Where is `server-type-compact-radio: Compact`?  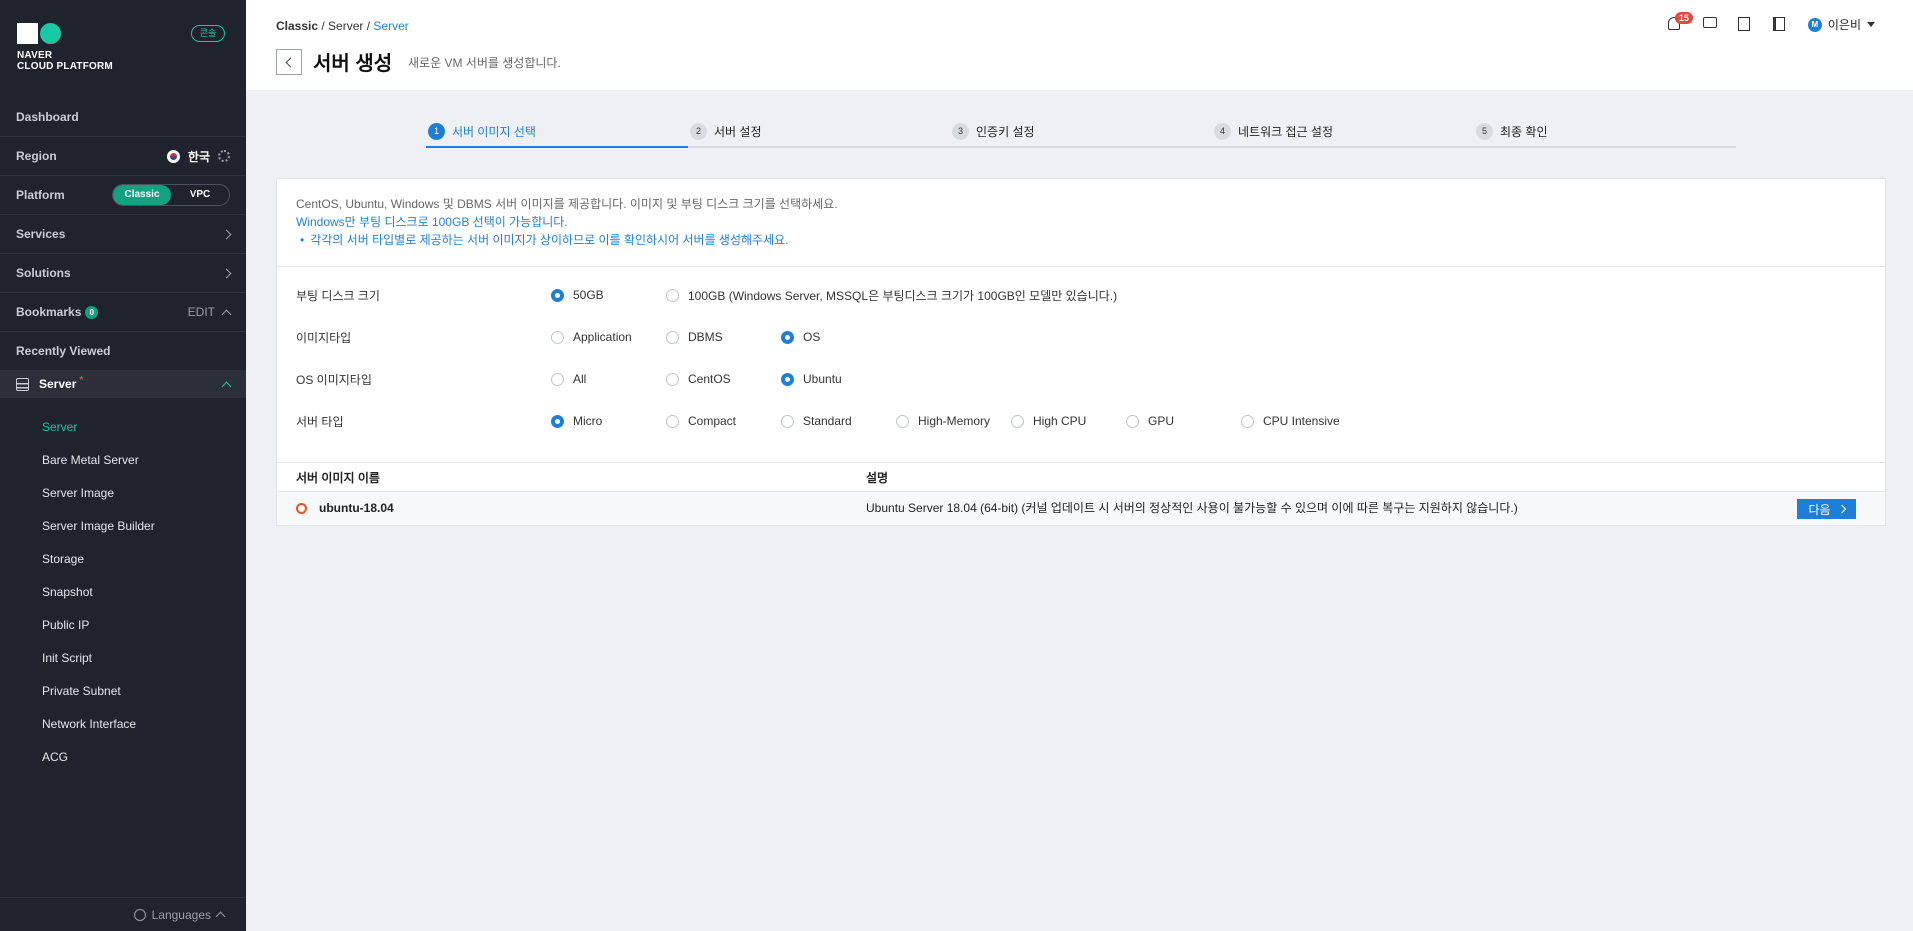 server-type-compact-radio: Compact is located at coordinates (701, 421).